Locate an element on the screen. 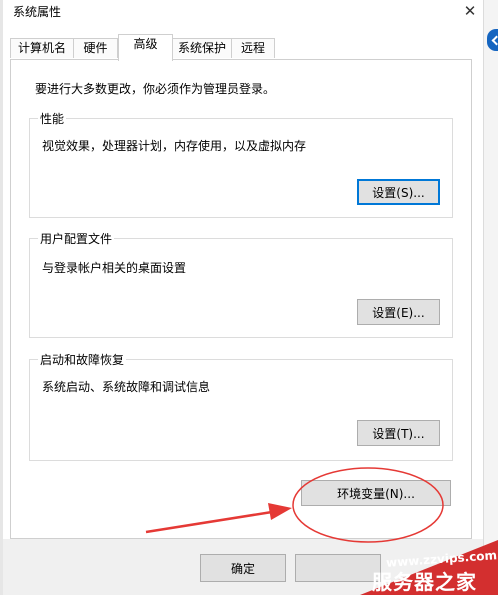 The width and height of the screenshot is (498, 595). performance-description: 视觉效果，处理器计划，内存使用，以及虚拟内存 is located at coordinates (174, 146).